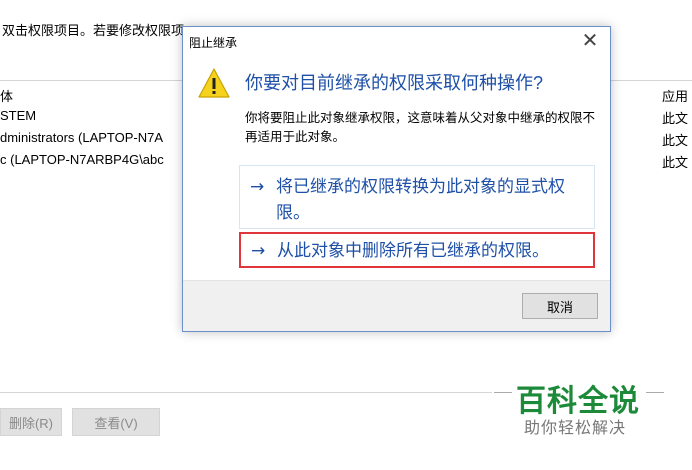  I want to click on delete-button: 删除(R), so click(31, 422).